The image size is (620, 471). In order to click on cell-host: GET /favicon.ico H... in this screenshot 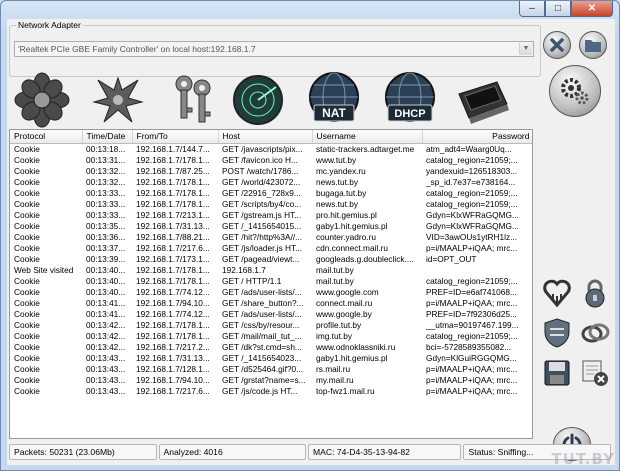, I will do `click(260, 159)`.